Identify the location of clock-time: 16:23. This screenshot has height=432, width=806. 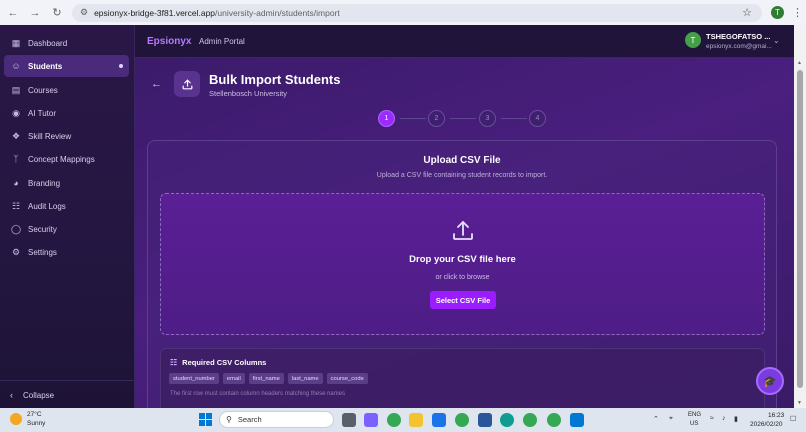
(776, 415).